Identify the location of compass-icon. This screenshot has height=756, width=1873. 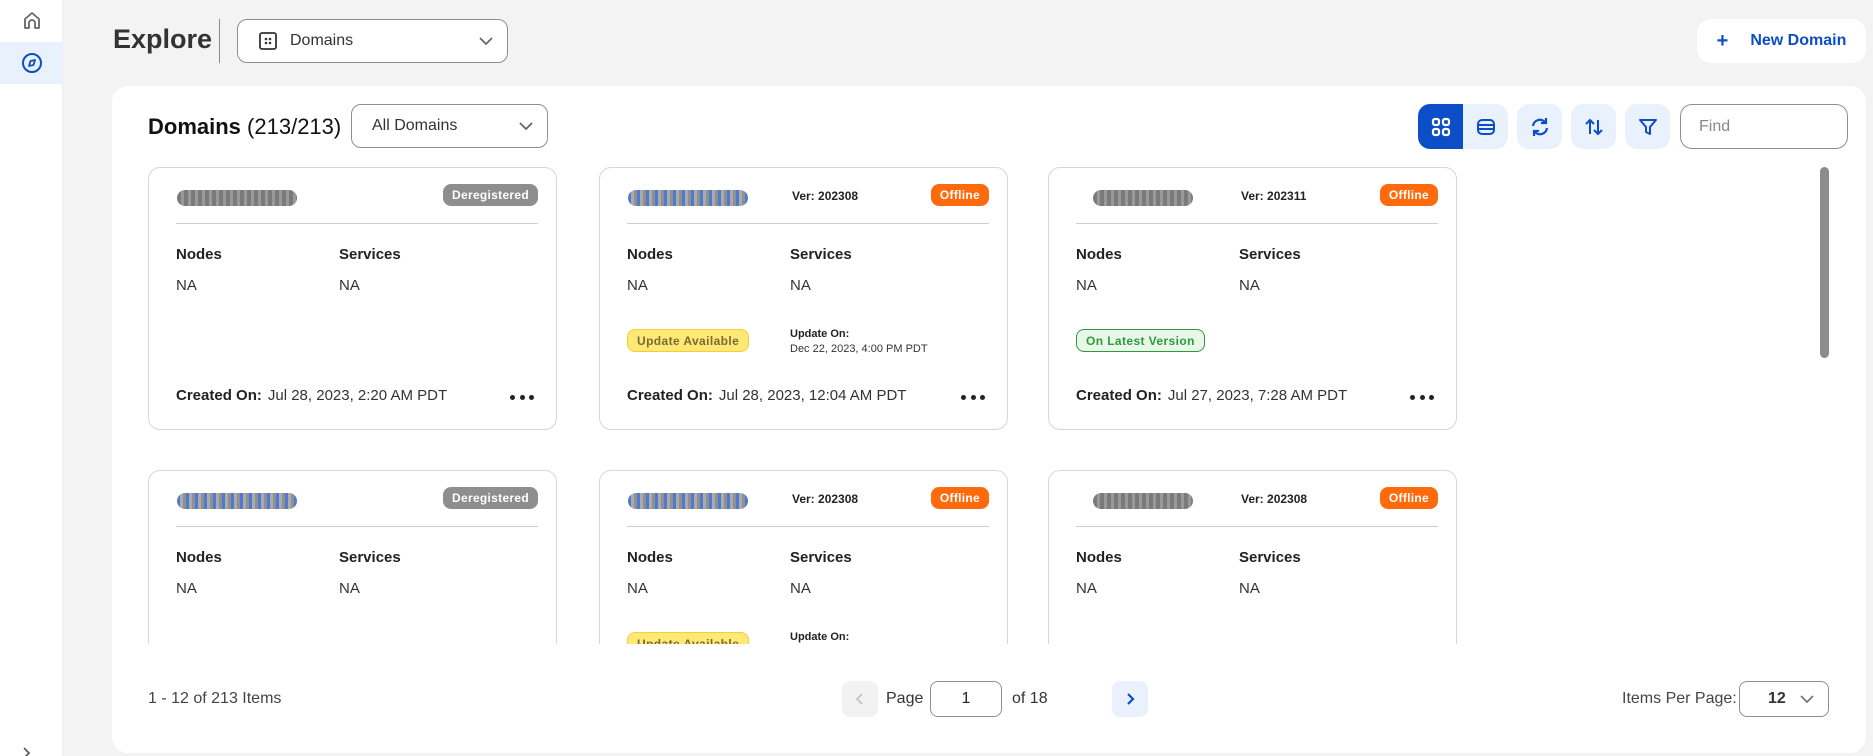
(31, 63).